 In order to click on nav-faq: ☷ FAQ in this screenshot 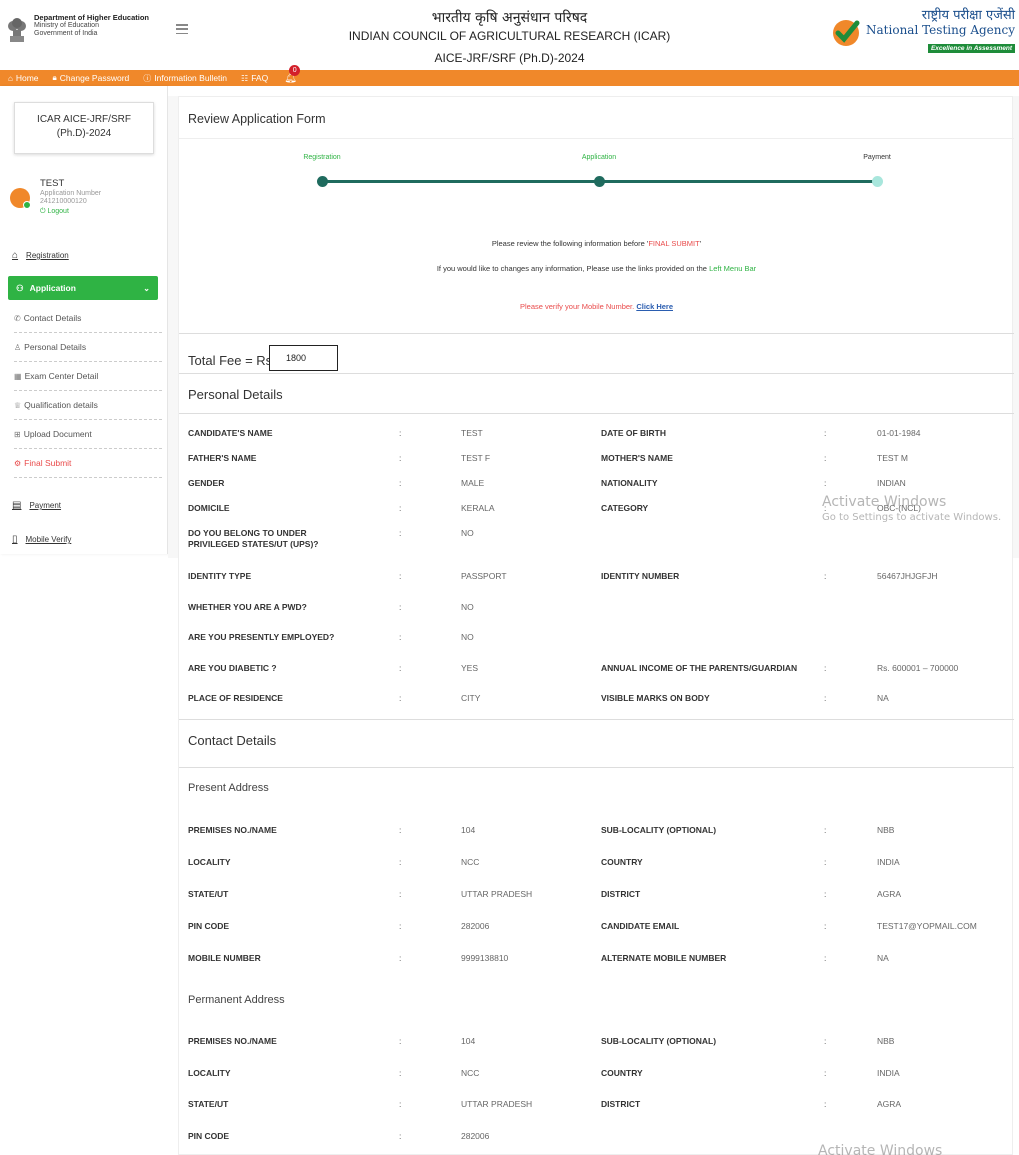, I will do `click(254, 78)`.